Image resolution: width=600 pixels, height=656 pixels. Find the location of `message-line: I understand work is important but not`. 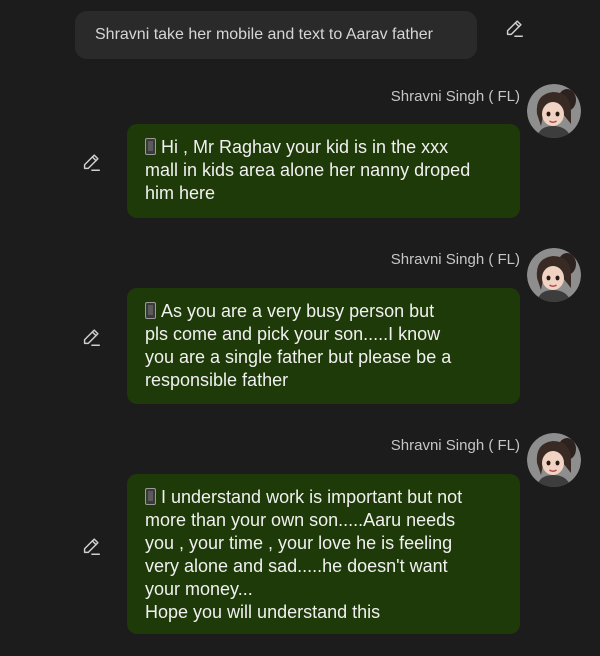

message-line: I understand work is important but not is located at coordinates (323, 497).